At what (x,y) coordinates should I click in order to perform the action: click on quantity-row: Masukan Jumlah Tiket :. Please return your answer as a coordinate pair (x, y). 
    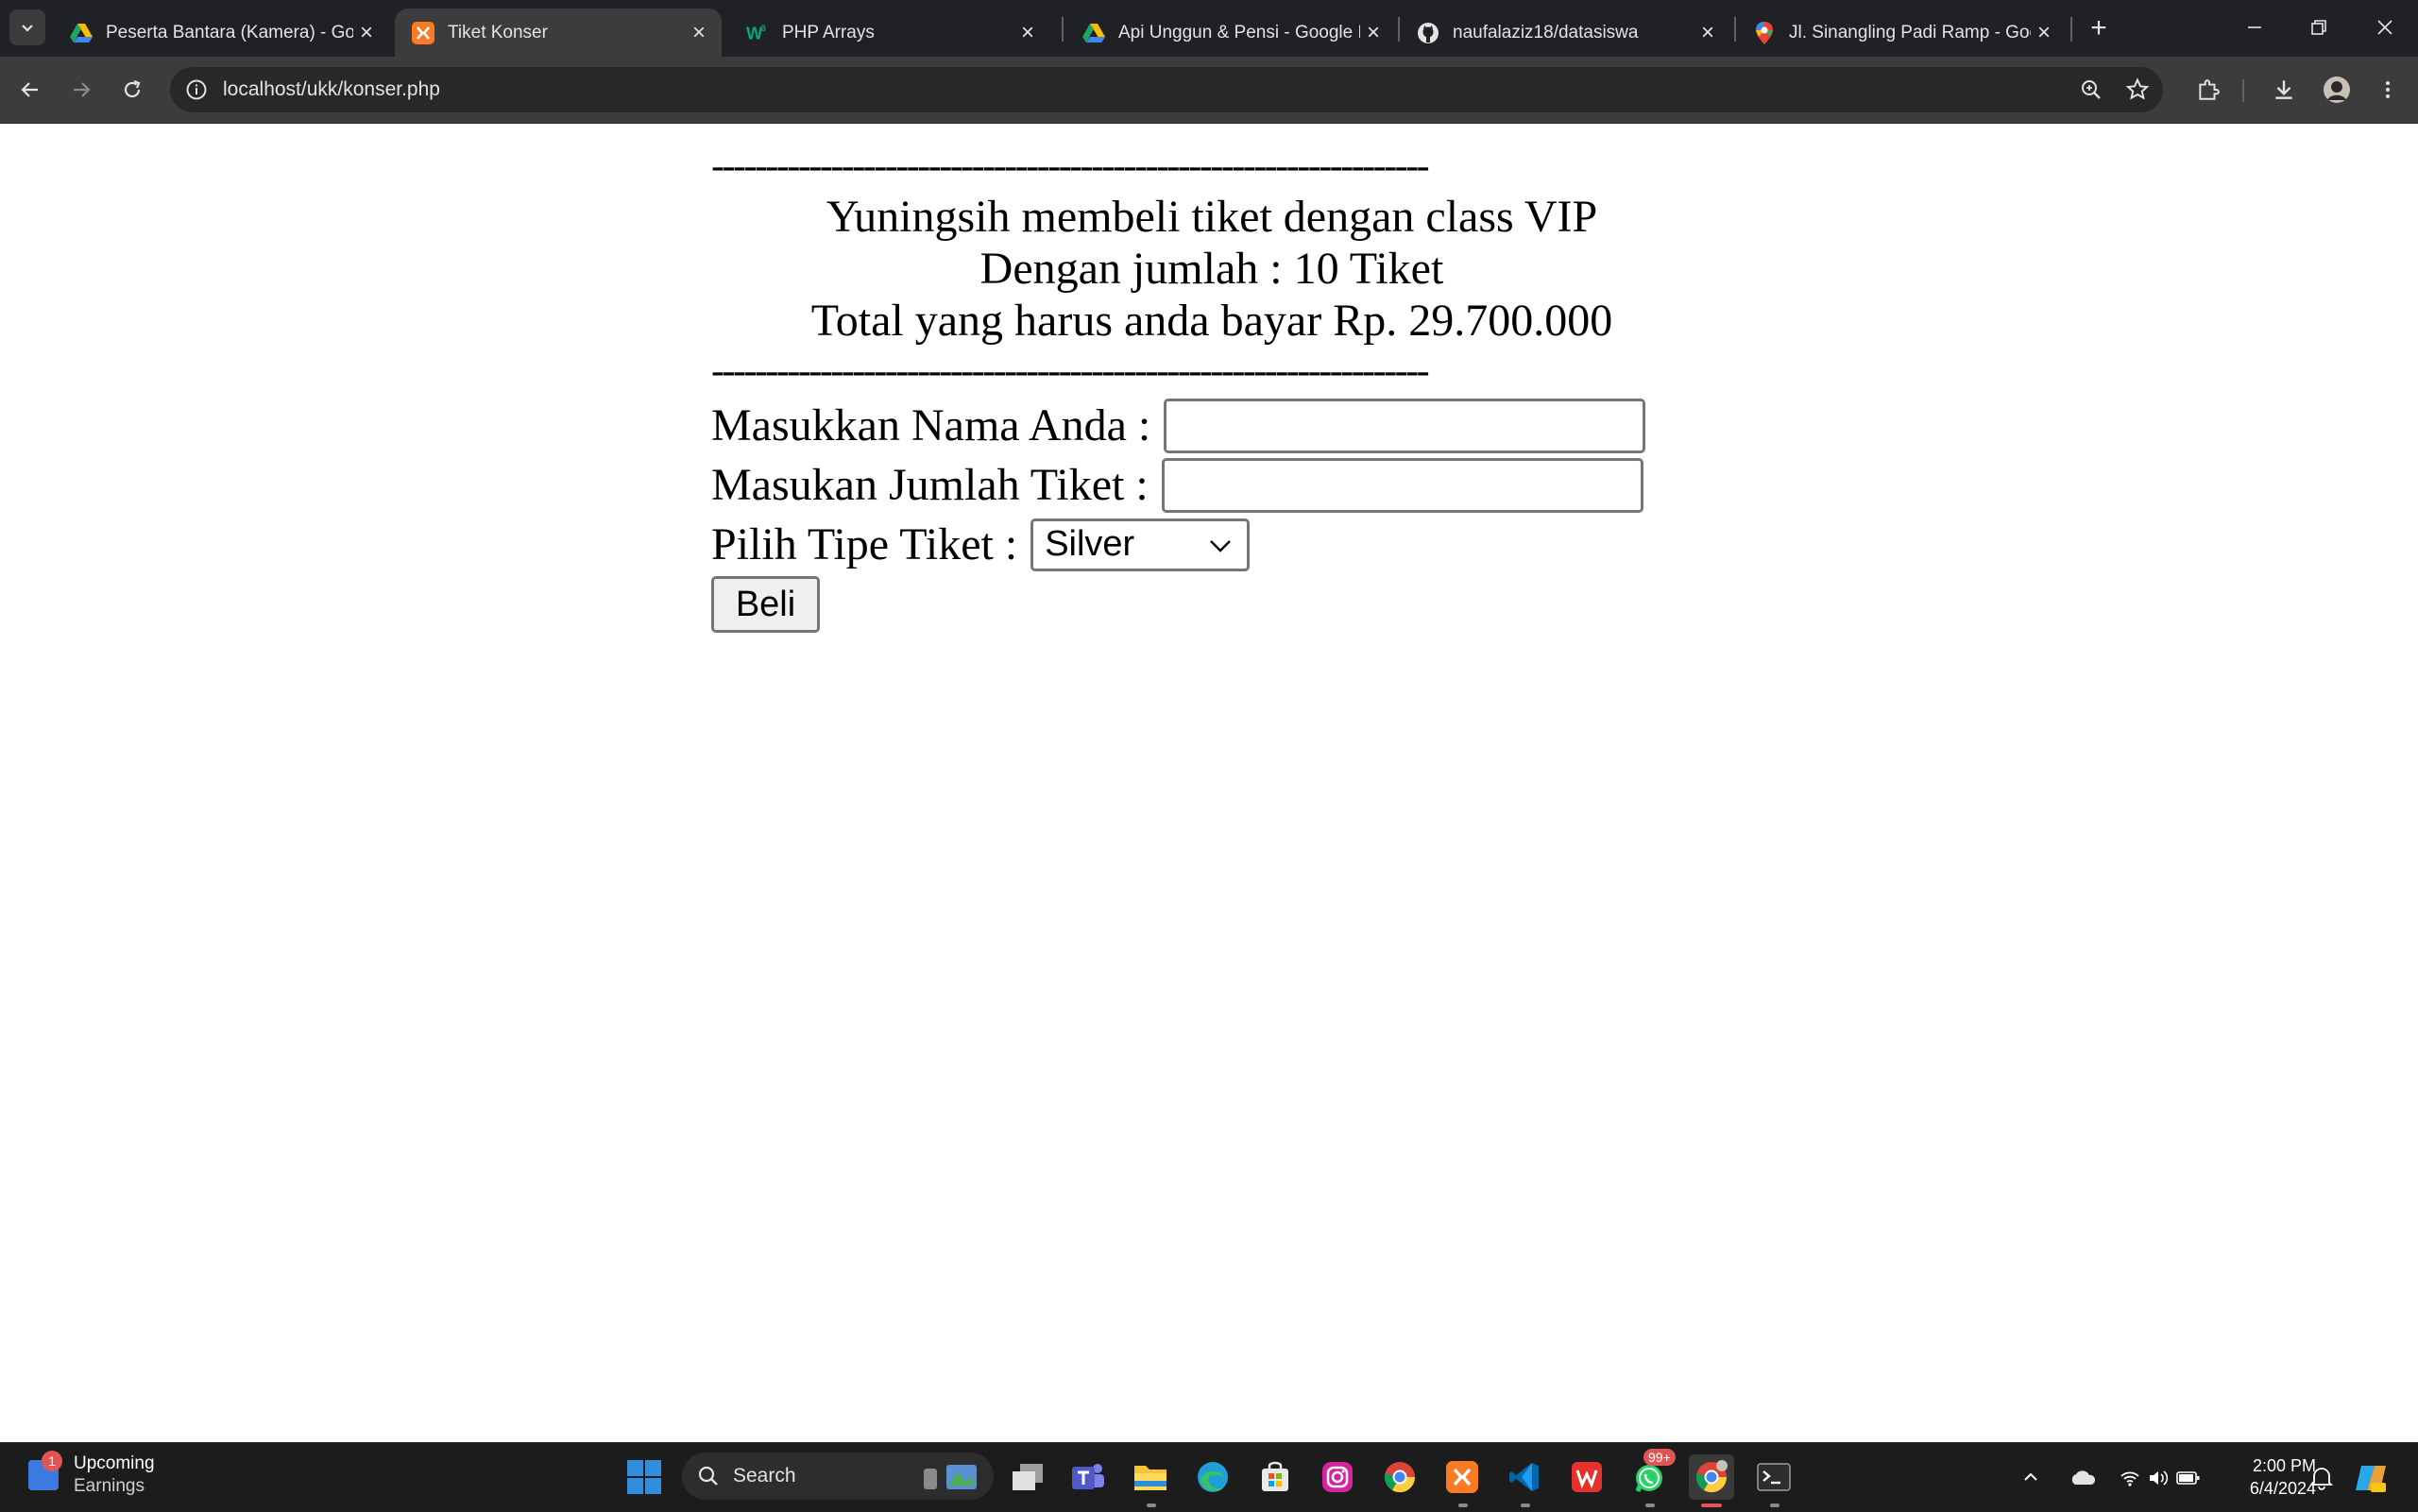
    Looking at the image, I should click on (1211, 485).